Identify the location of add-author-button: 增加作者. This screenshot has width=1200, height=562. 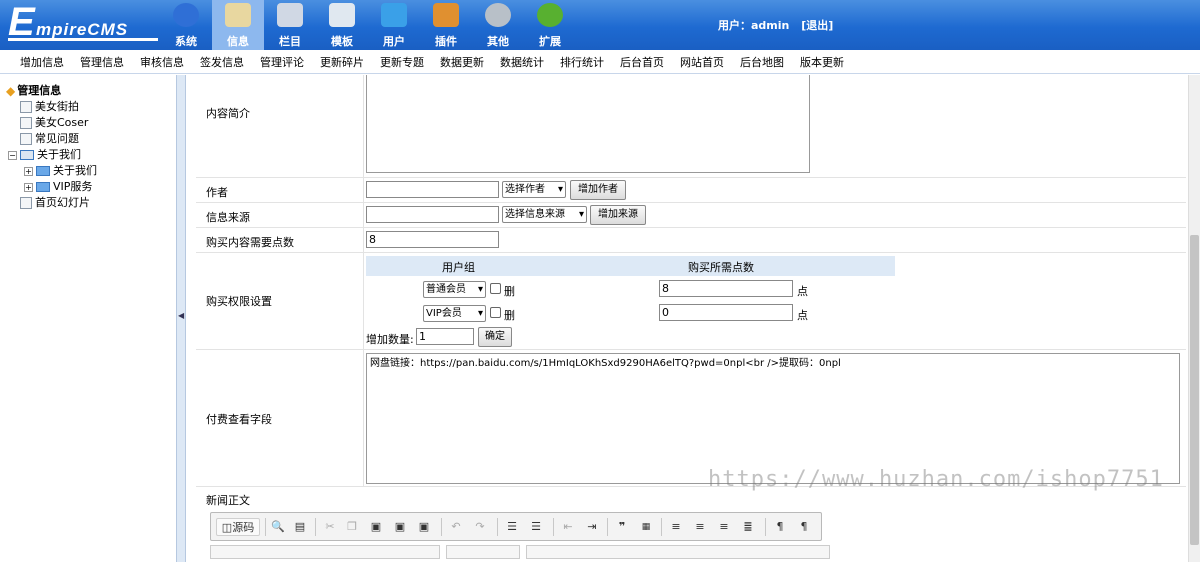
(598, 190).